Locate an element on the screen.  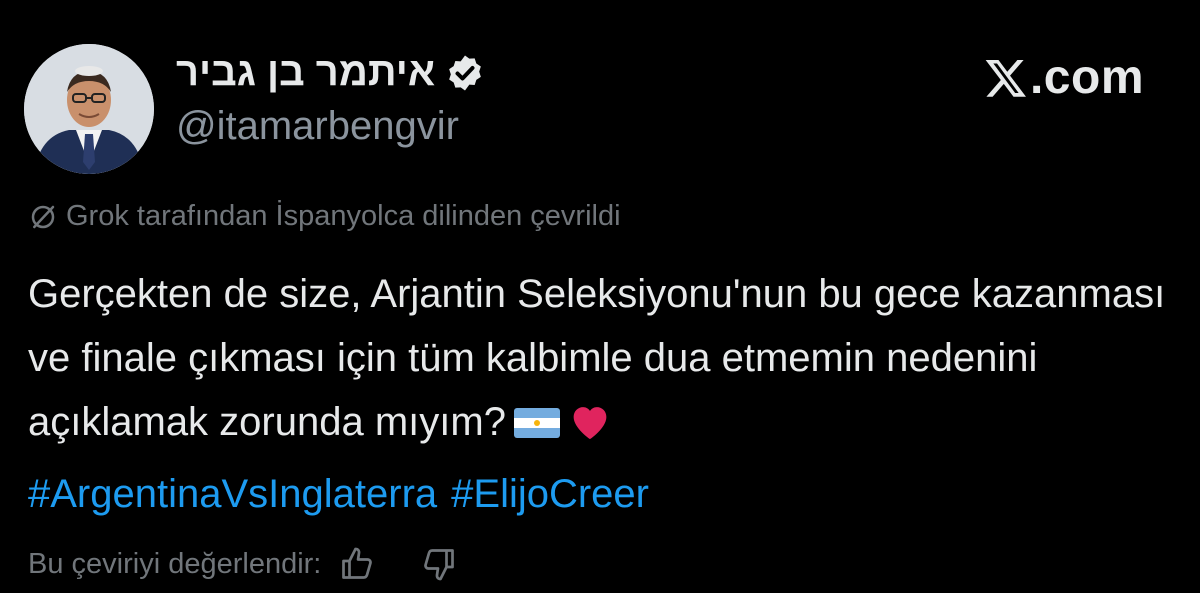
hashtag-link: #ArgentinaVsInglaterra is located at coordinates (232, 494).